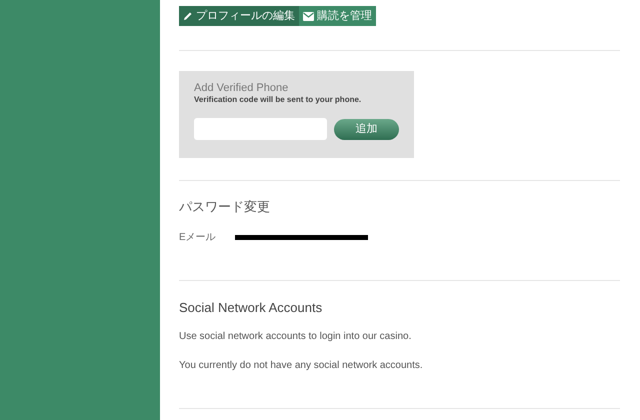 The height and width of the screenshot is (420, 640). I want to click on info-text: Use social network accounts to login into our casino., so click(295, 337).